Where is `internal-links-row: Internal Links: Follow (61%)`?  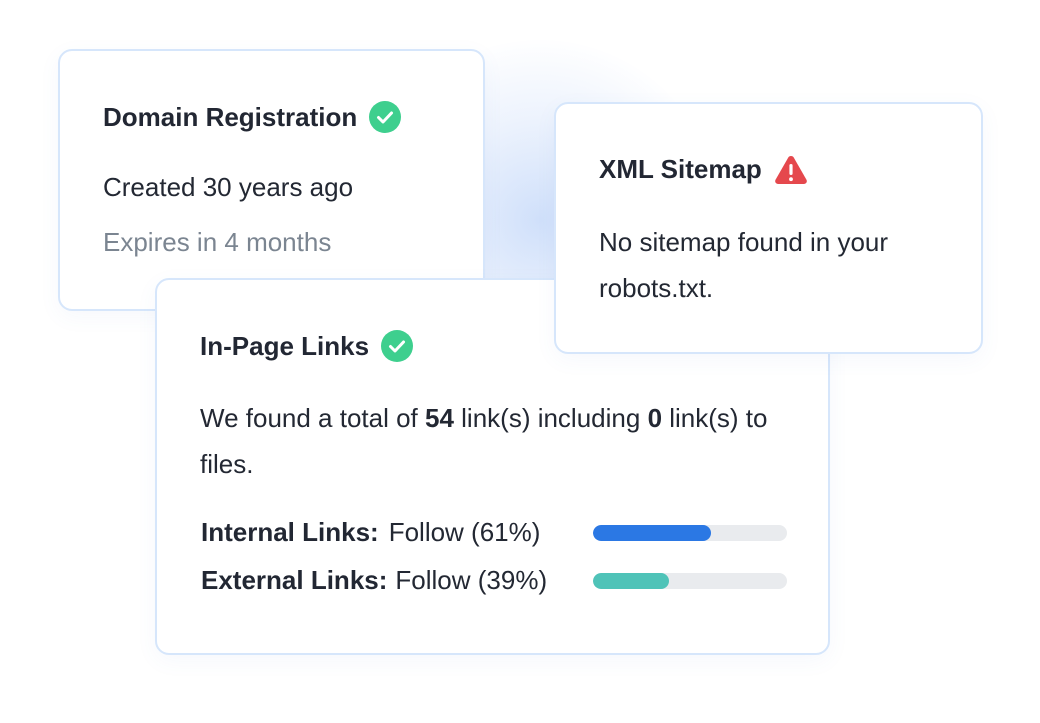 internal-links-row: Internal Links: Follow (61%) is located at coordinates (370, 532).